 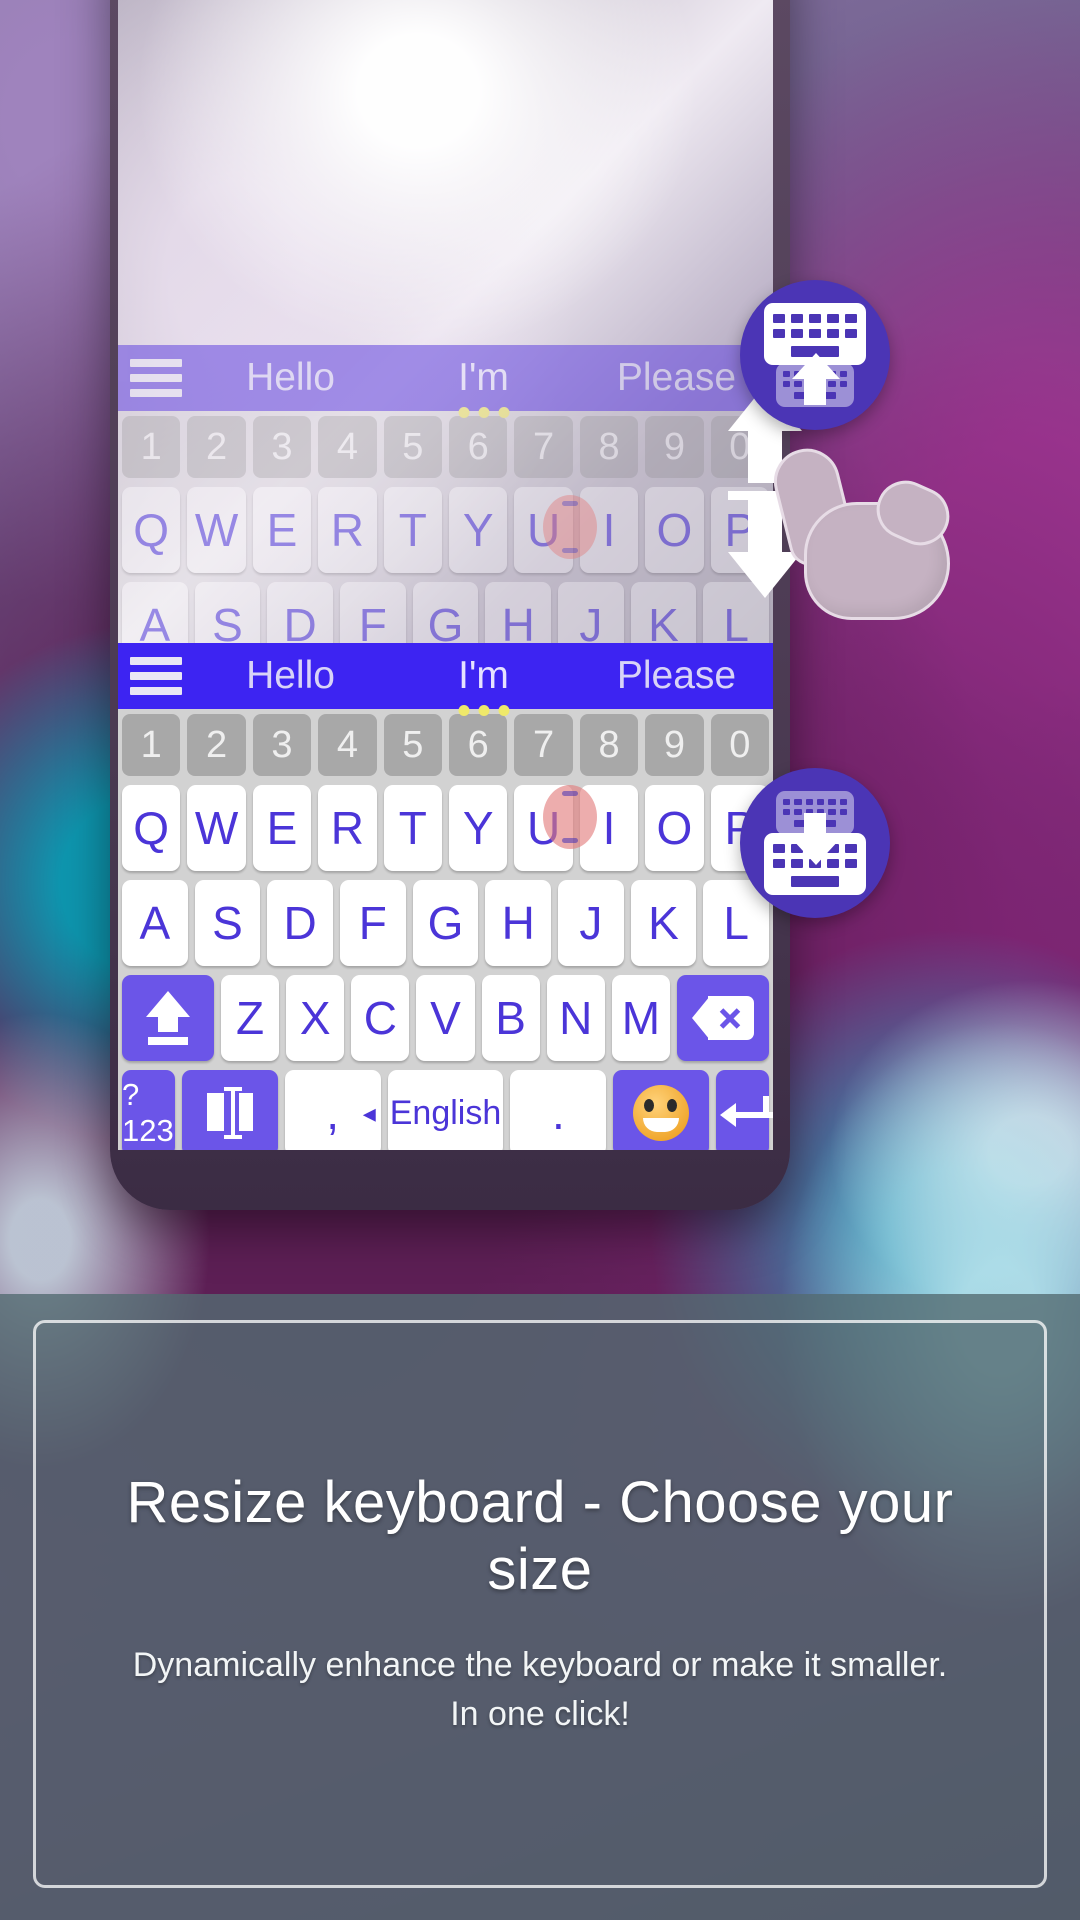 I want to click on suggestions-list: Hello I'm Please, so click(x=483, y=685).